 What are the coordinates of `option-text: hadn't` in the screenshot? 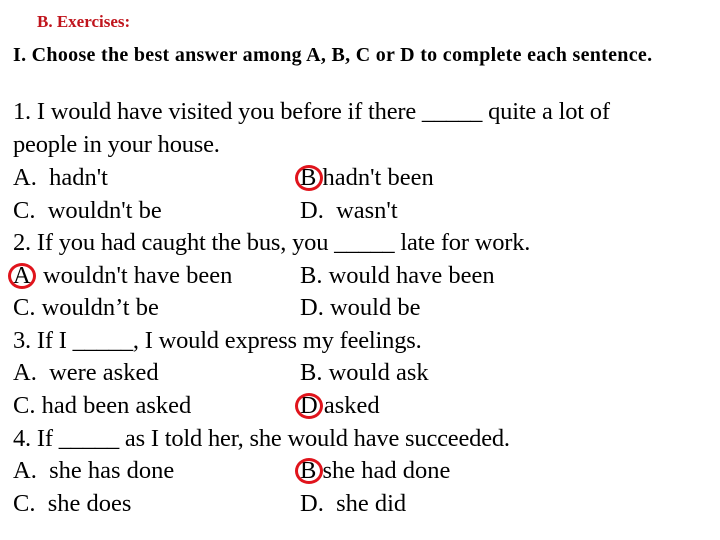 It's located at (72, 177).